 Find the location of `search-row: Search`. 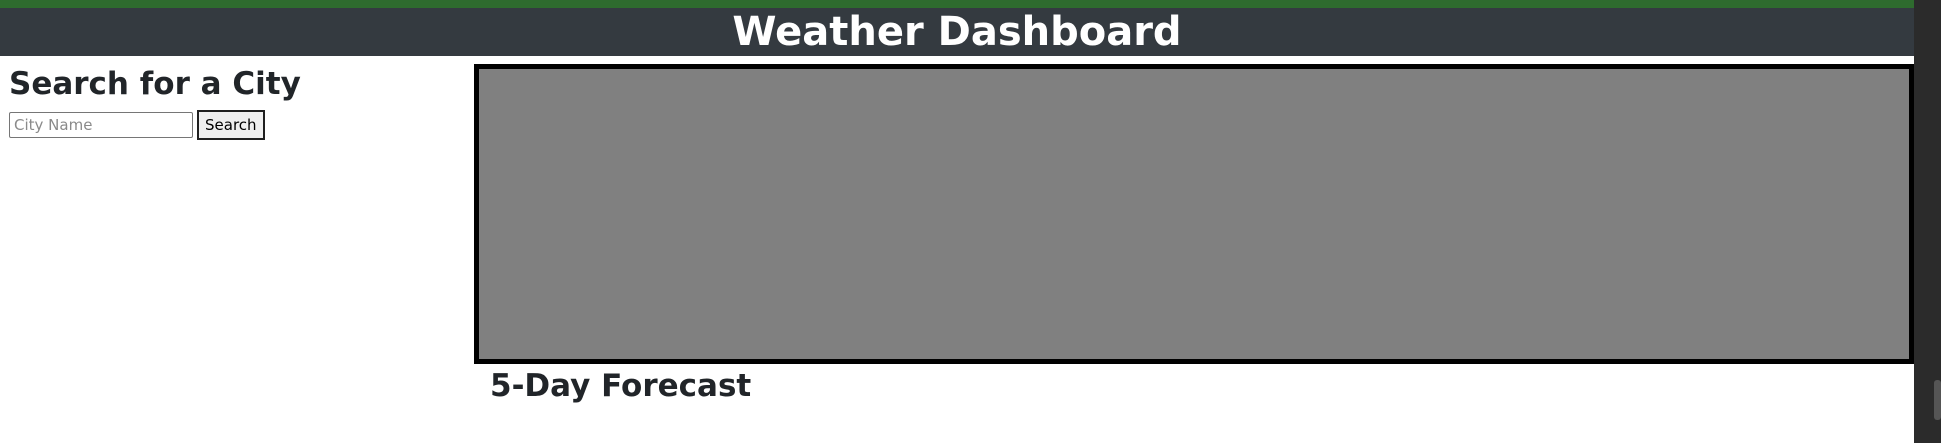

search-row: Search is located at coordinates (229, 125).